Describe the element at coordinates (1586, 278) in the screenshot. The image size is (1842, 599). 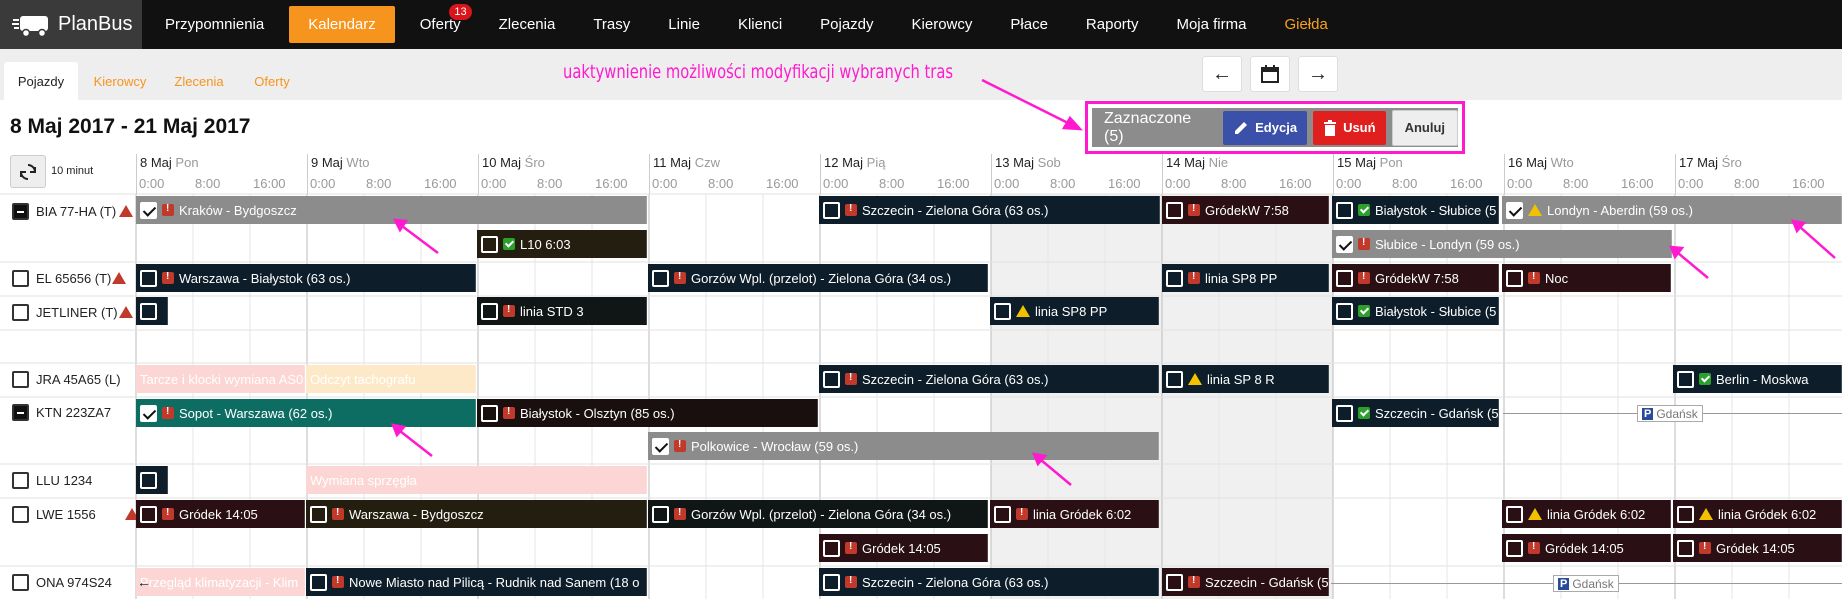
I see `route-event: Noc` at that location.